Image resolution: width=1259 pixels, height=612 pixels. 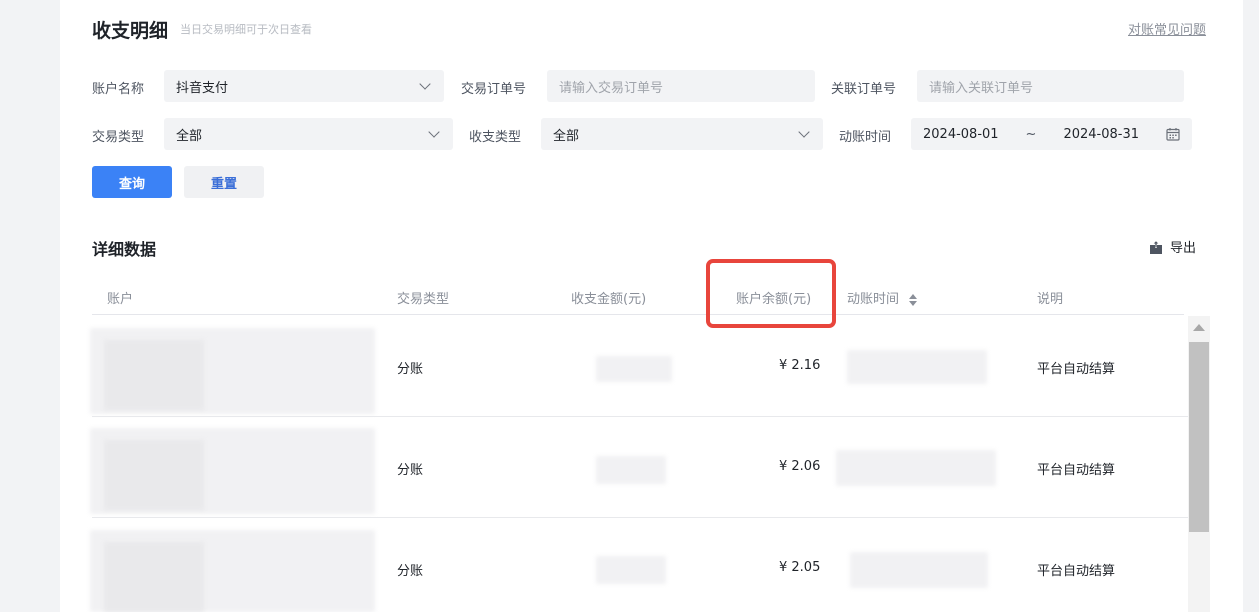 I want to click on trade-order-placeholder: 请输入交易订单号, so click(x=611, y=88).